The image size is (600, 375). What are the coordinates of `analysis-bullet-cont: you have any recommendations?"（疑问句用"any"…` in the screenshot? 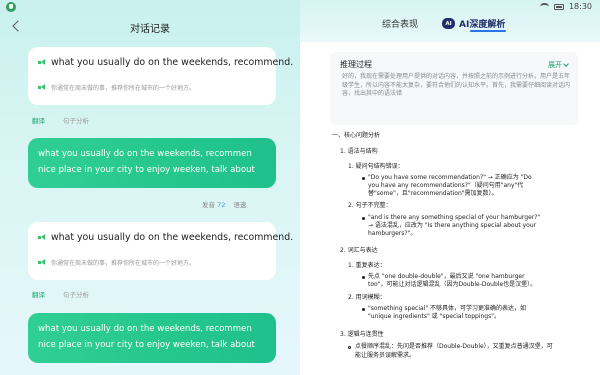 It's located at (446, 185).